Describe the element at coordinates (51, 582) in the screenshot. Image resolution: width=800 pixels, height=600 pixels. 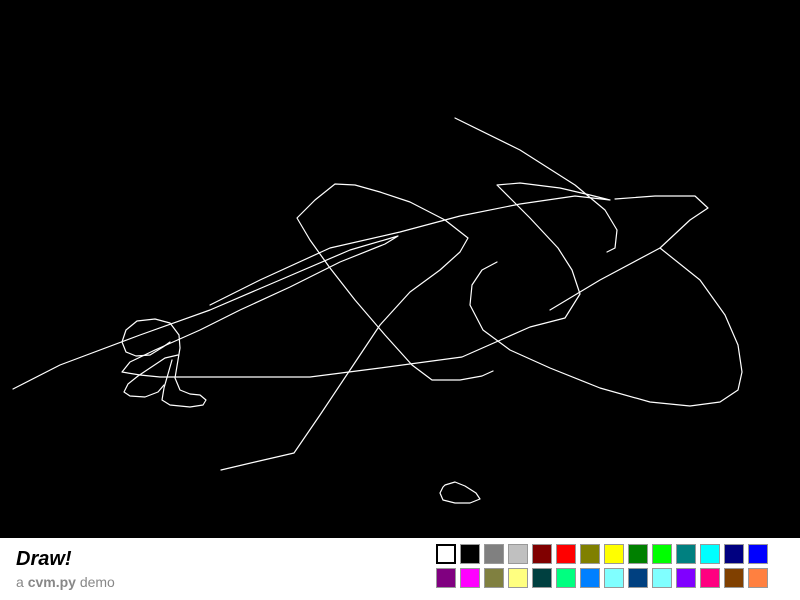
I see `subtitle-brand: cvm.py` at that location.